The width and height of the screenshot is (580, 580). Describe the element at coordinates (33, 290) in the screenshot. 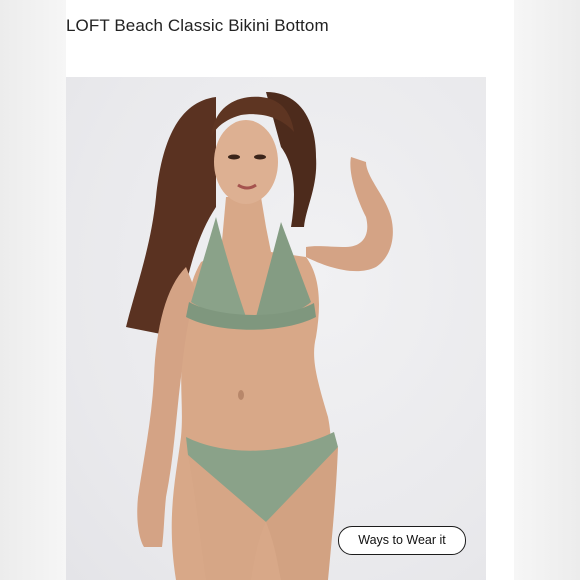

I see `left-backdrop` at that location.